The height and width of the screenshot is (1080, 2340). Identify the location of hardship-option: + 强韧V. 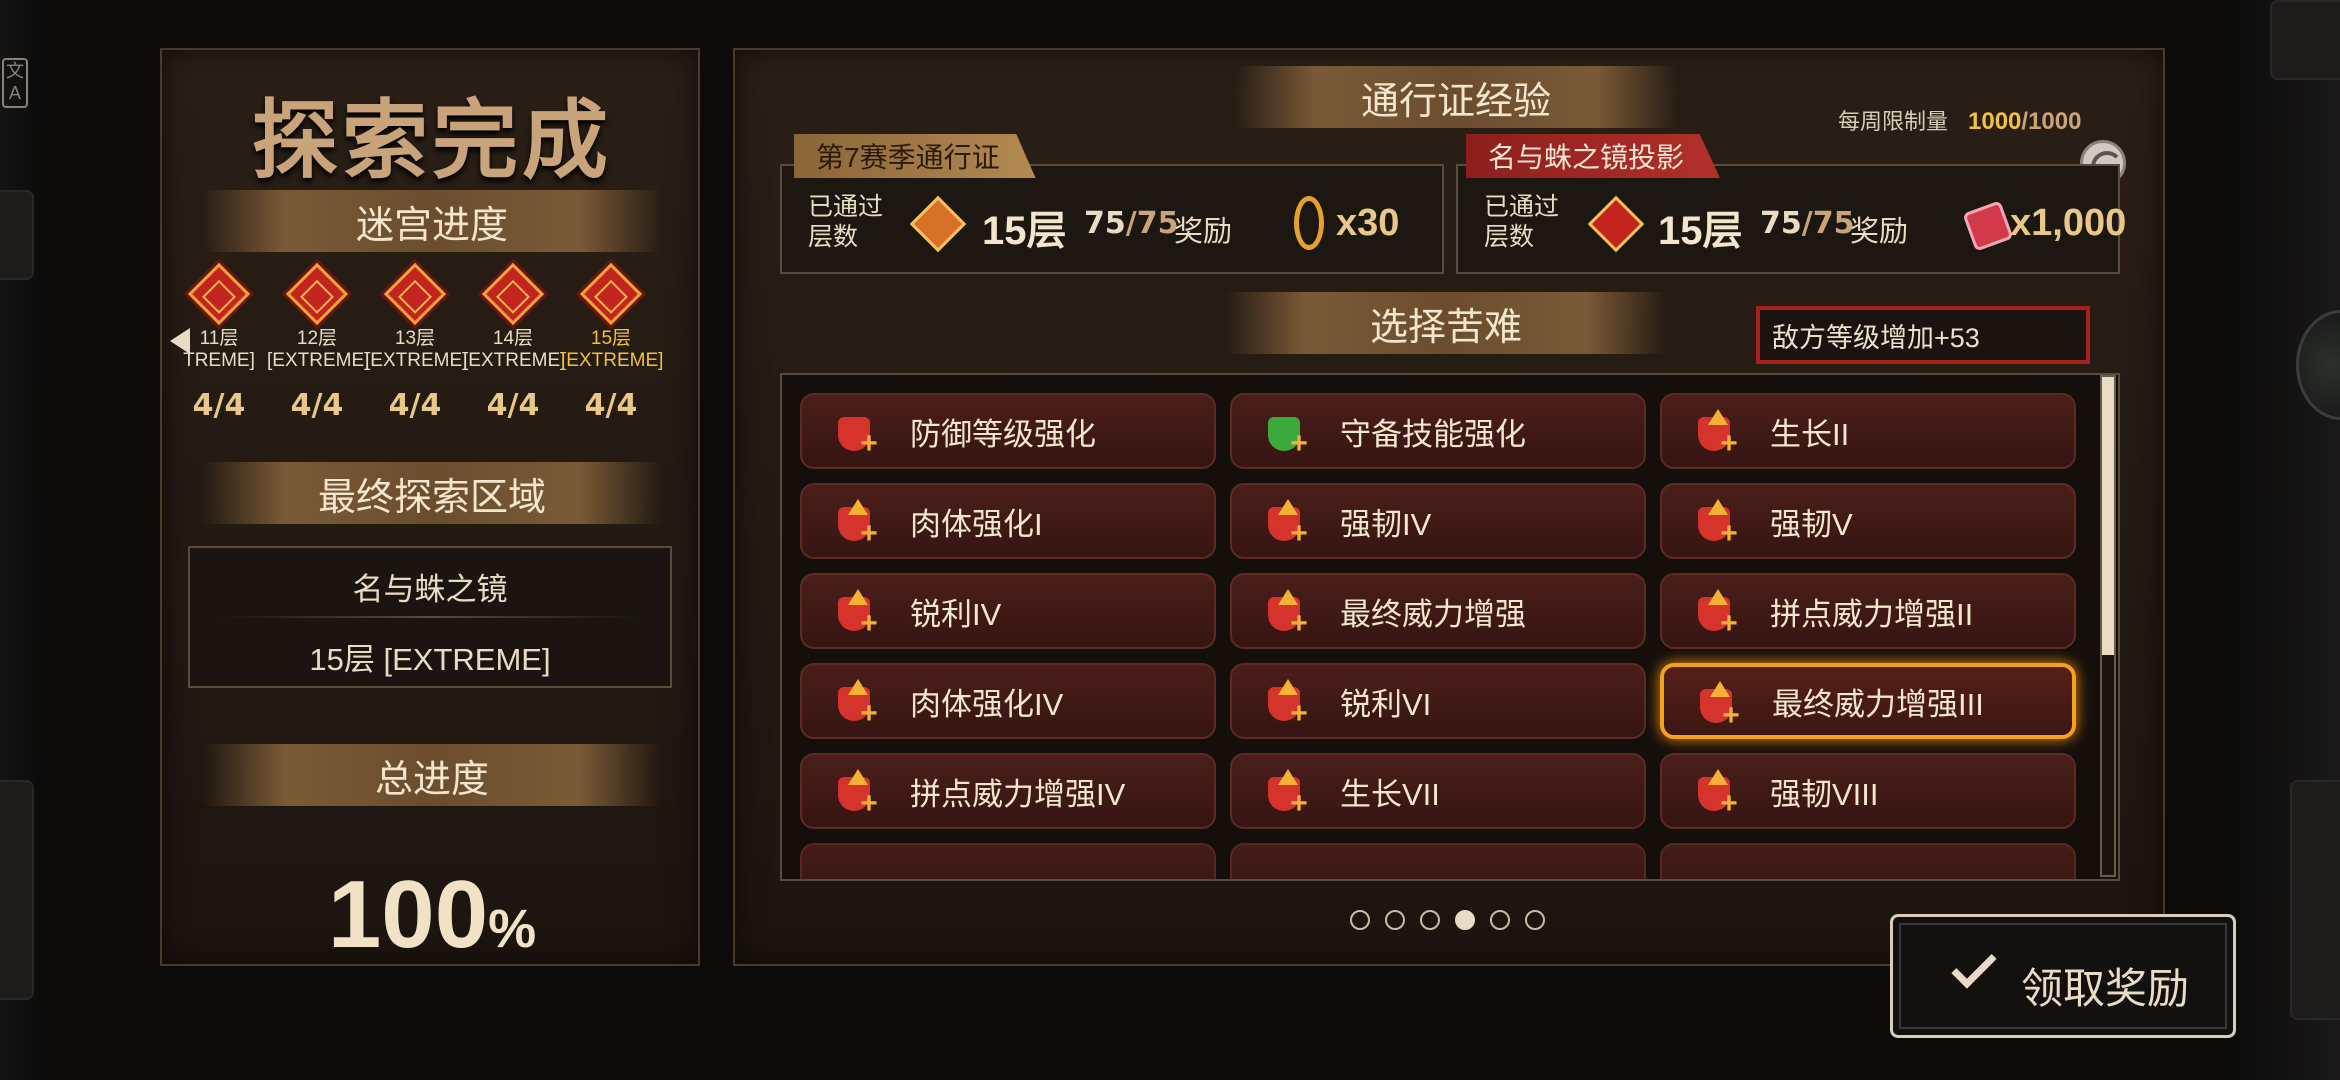
(1868, 521).